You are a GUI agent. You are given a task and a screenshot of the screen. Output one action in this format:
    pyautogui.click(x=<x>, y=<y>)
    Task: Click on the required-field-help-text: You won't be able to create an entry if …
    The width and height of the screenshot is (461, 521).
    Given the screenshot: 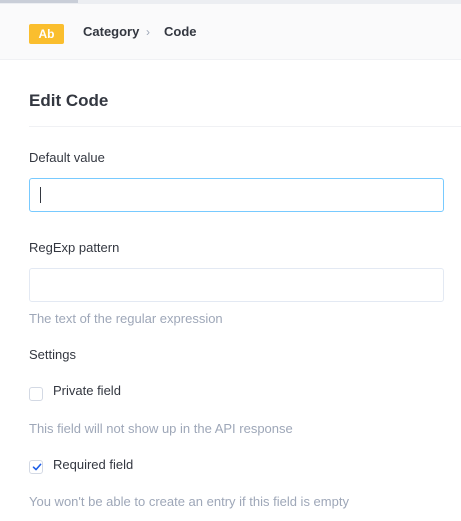 What is the action you would take?
    pyautogui.click(x=189, y=501)
    